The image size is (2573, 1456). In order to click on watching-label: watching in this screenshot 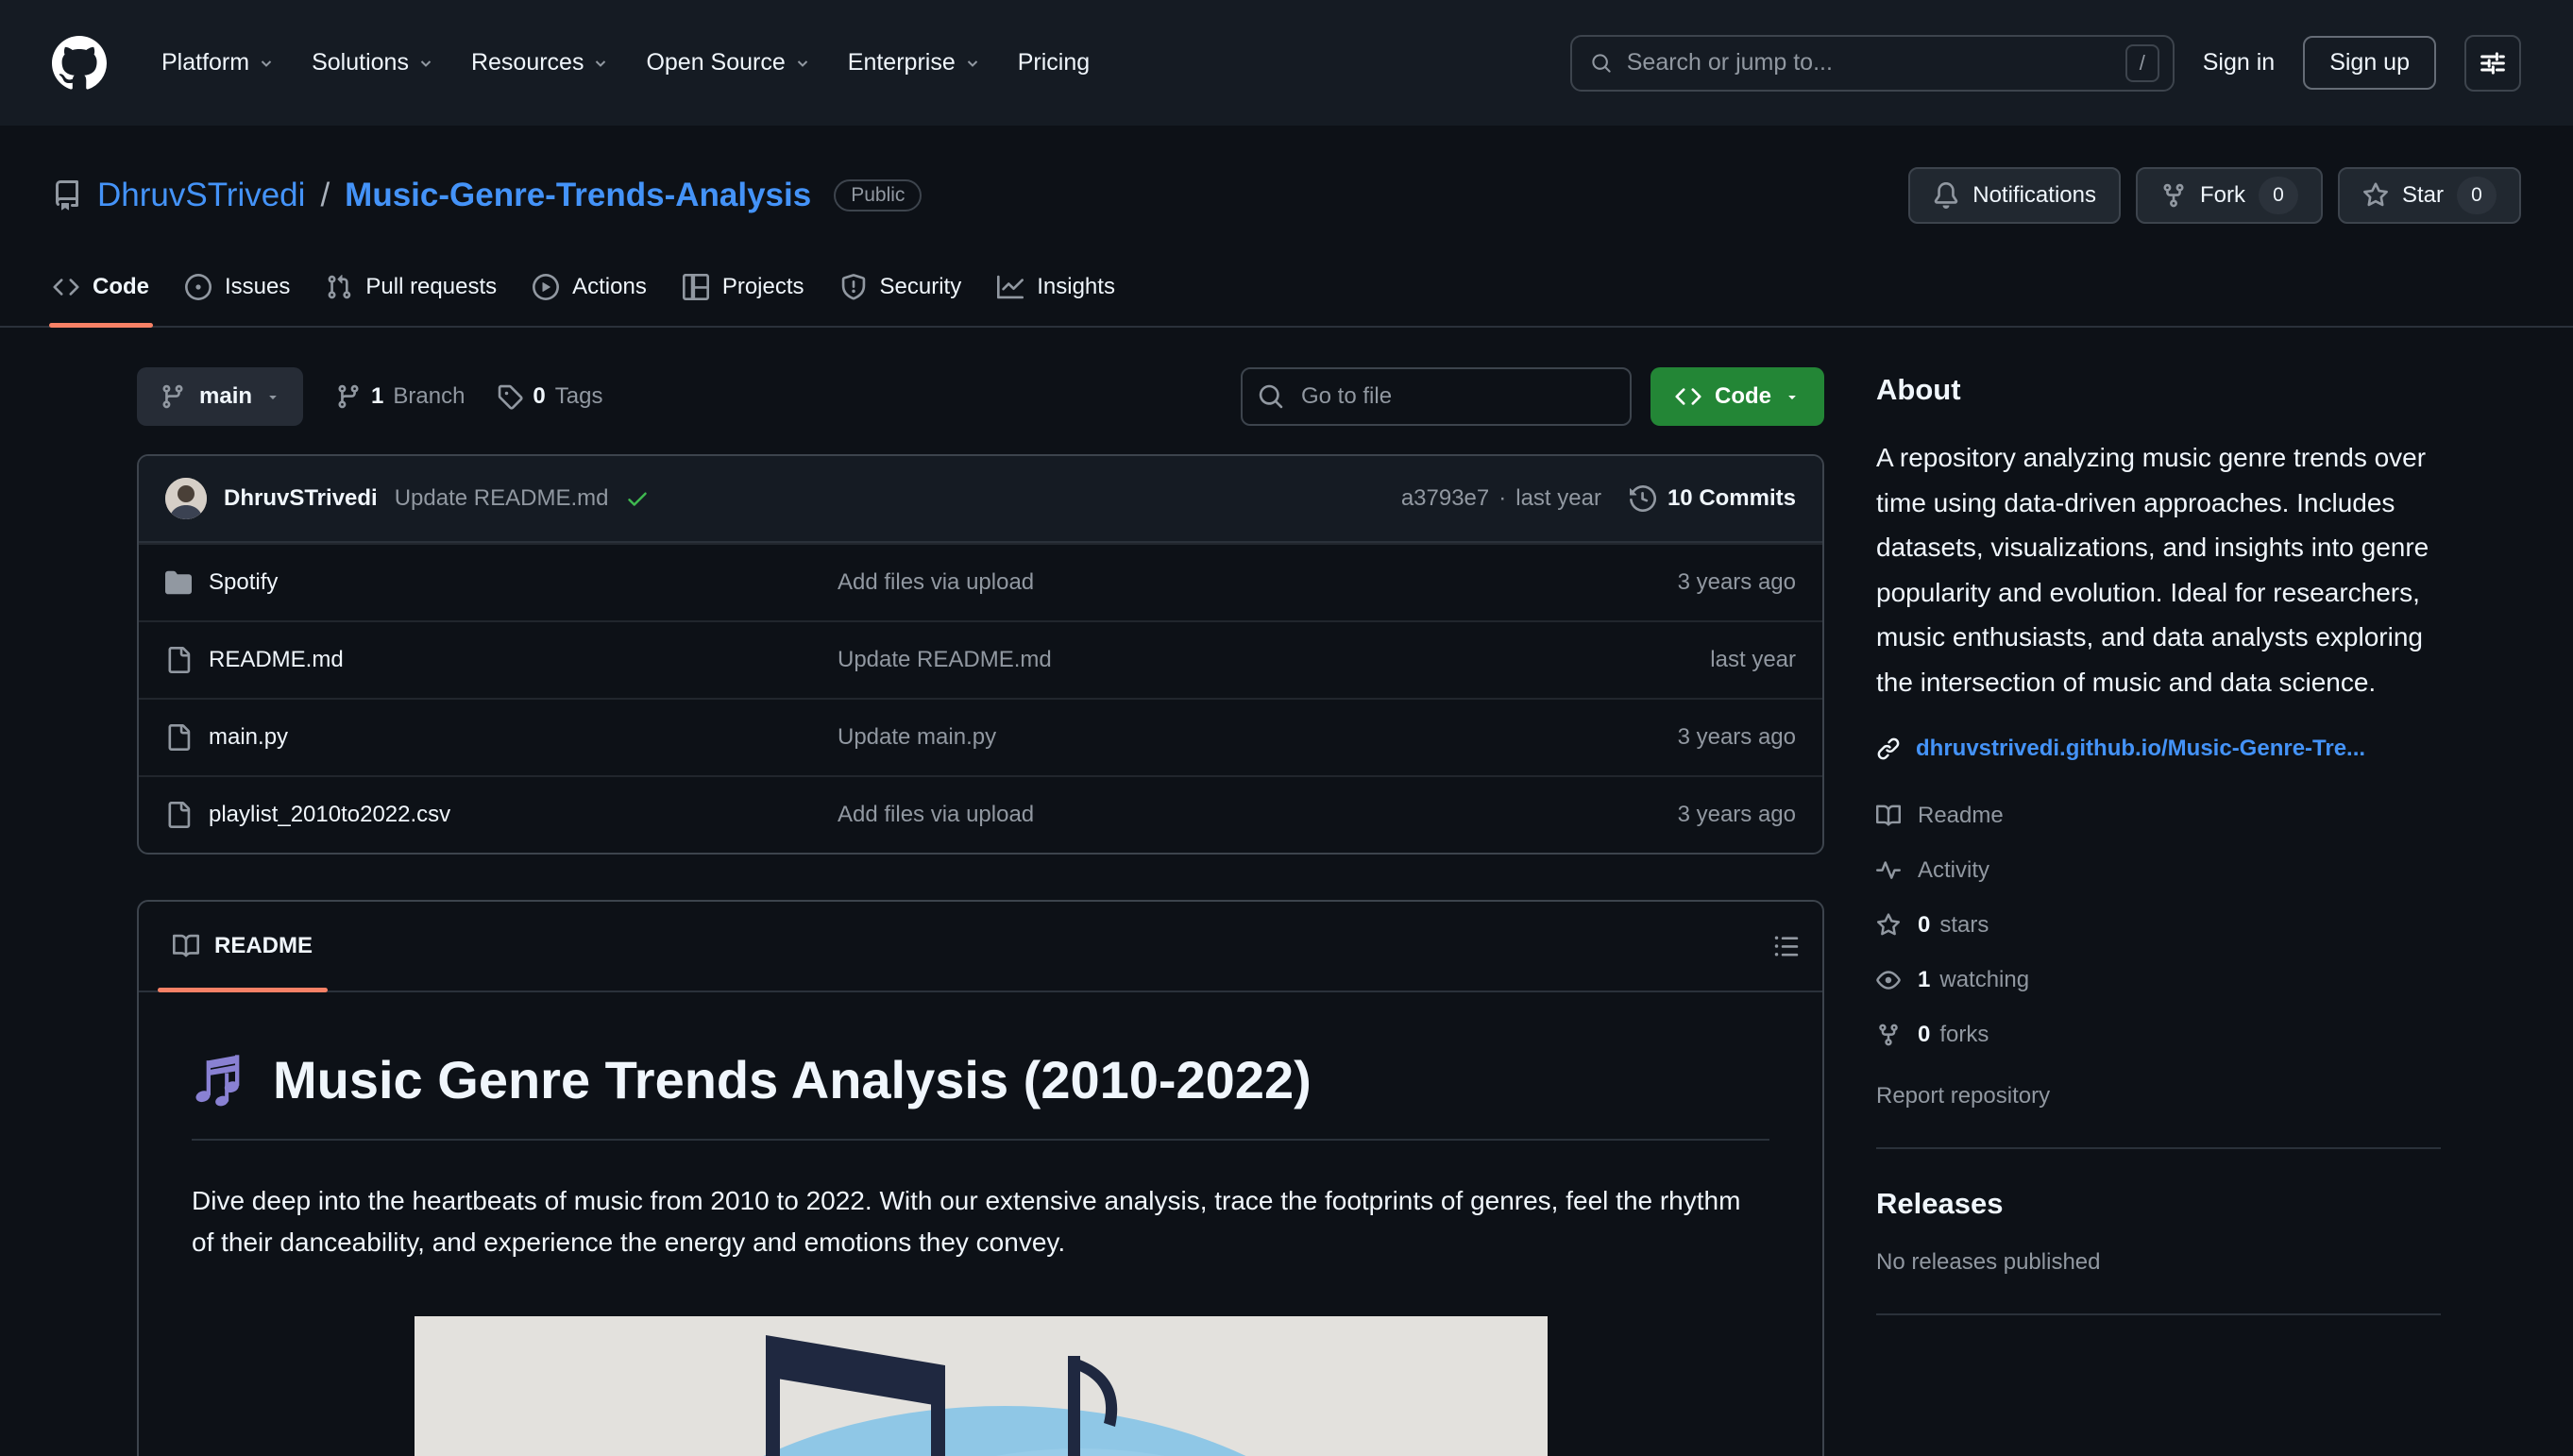, I will do `click(1984, 979)`.